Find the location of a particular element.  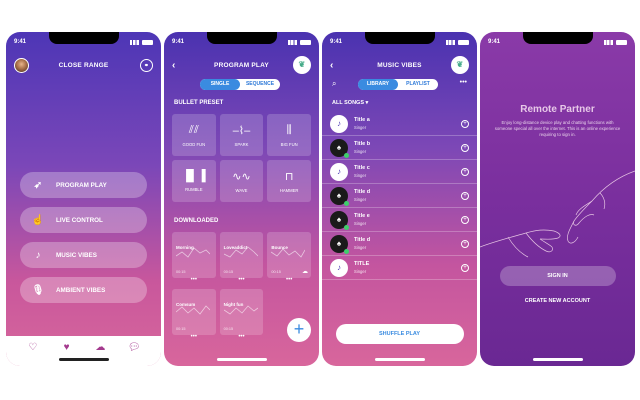

microphone-icon: 🎙︎ is located at coordinates (38, 290).